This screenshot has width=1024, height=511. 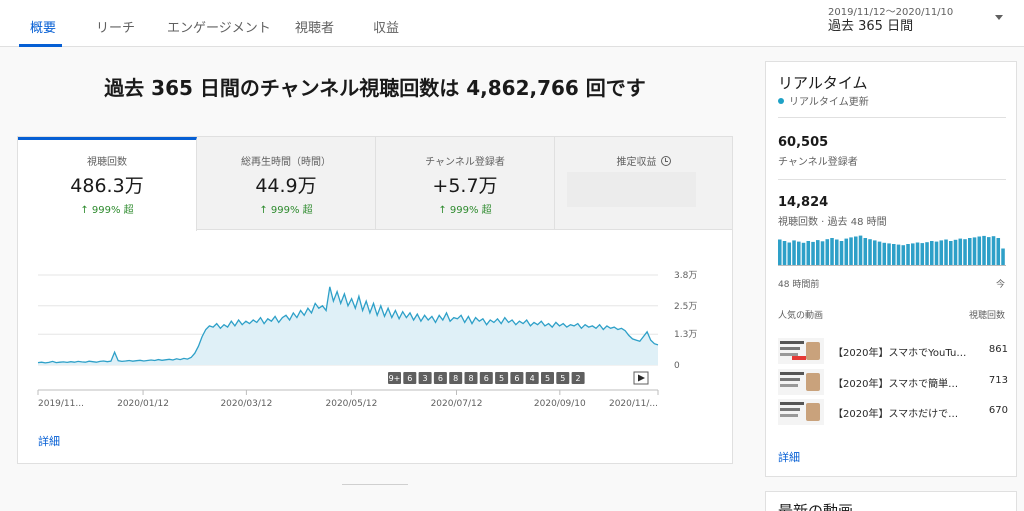 I want to click on metric-label: 視聴回数, so click(x=107, y=162).